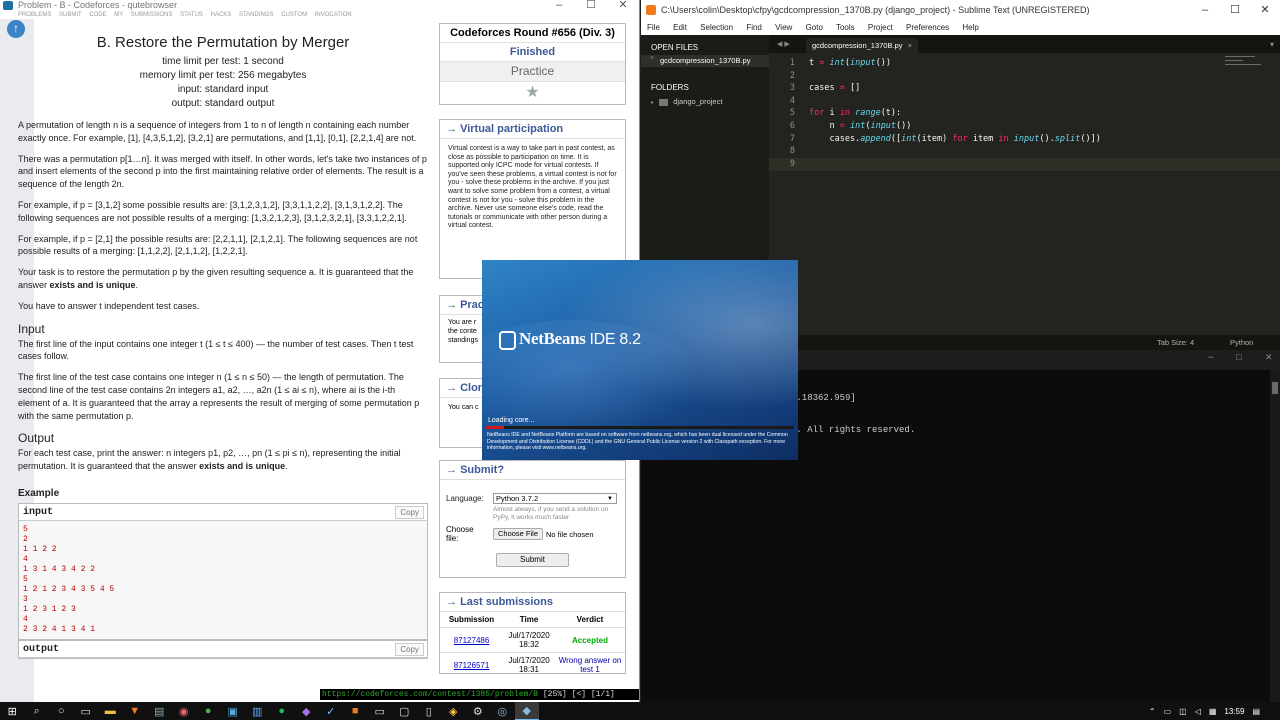  I want to click on task-view-icon: ▭, so click(86, 711).